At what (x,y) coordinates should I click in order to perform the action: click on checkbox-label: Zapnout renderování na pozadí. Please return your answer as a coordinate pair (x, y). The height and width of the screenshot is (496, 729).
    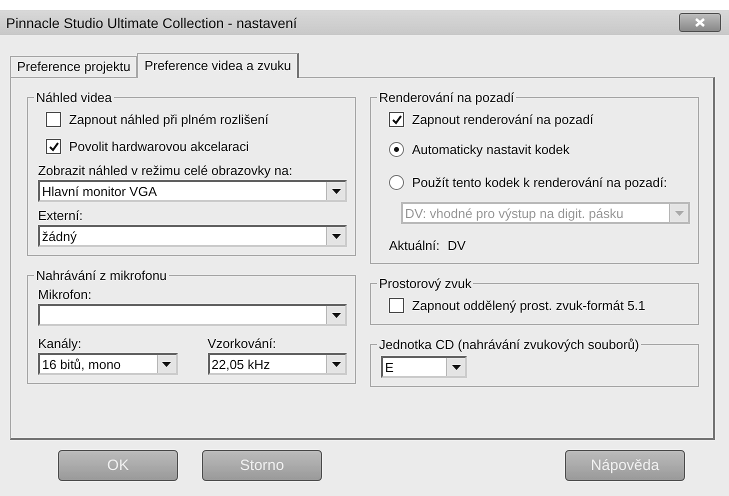
    Looking at the image, I should click on (503, 119).